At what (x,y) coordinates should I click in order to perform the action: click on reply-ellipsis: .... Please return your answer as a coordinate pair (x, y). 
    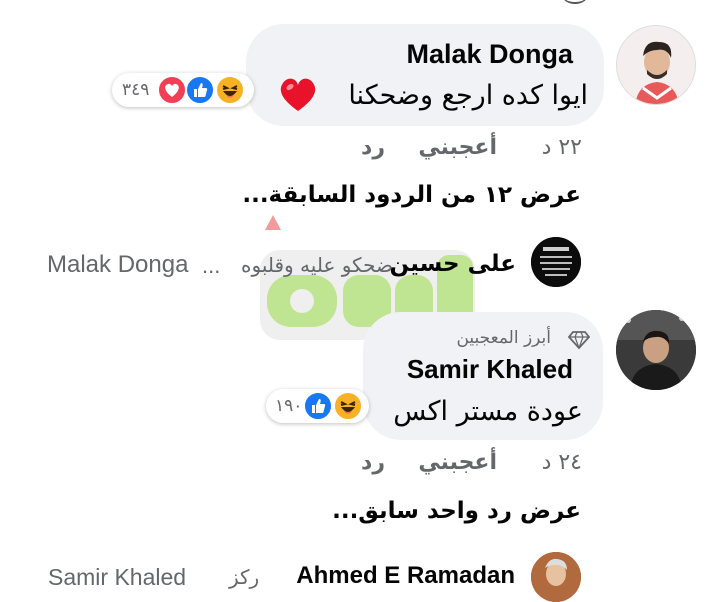
    Looking at the image, I should click on (211, 265).